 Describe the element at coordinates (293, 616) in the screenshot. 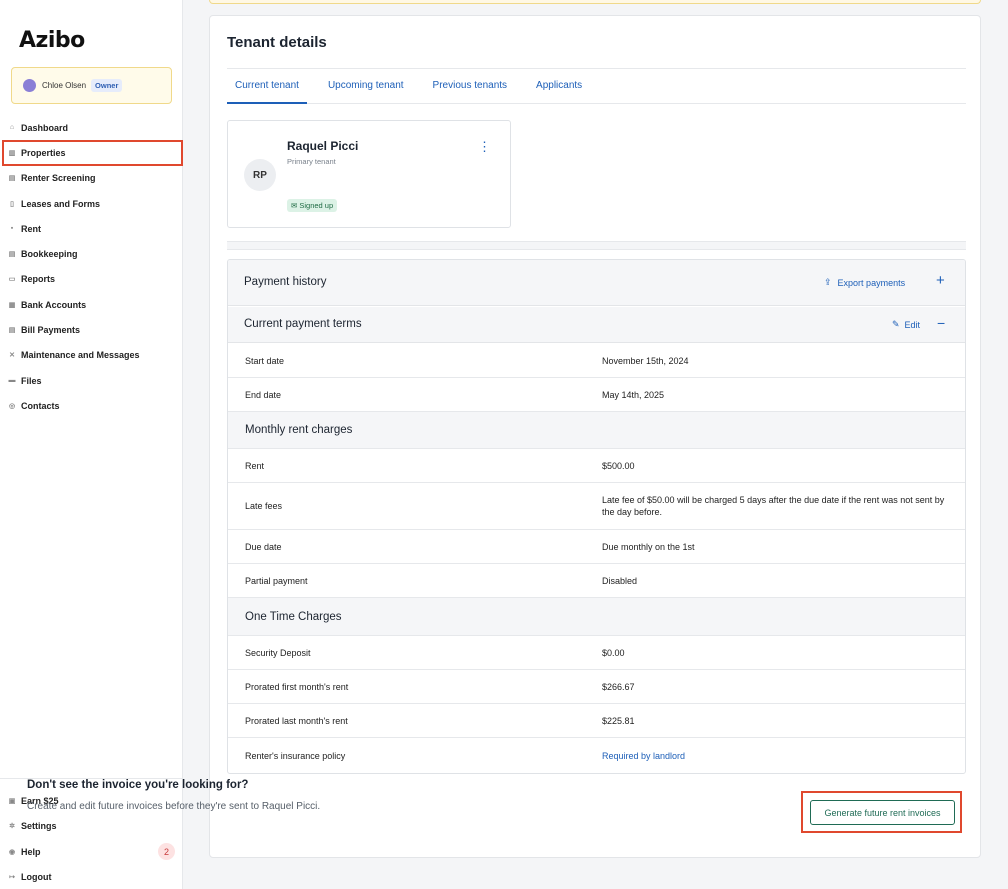

I see `section-heading: One Time Charges` at that location.